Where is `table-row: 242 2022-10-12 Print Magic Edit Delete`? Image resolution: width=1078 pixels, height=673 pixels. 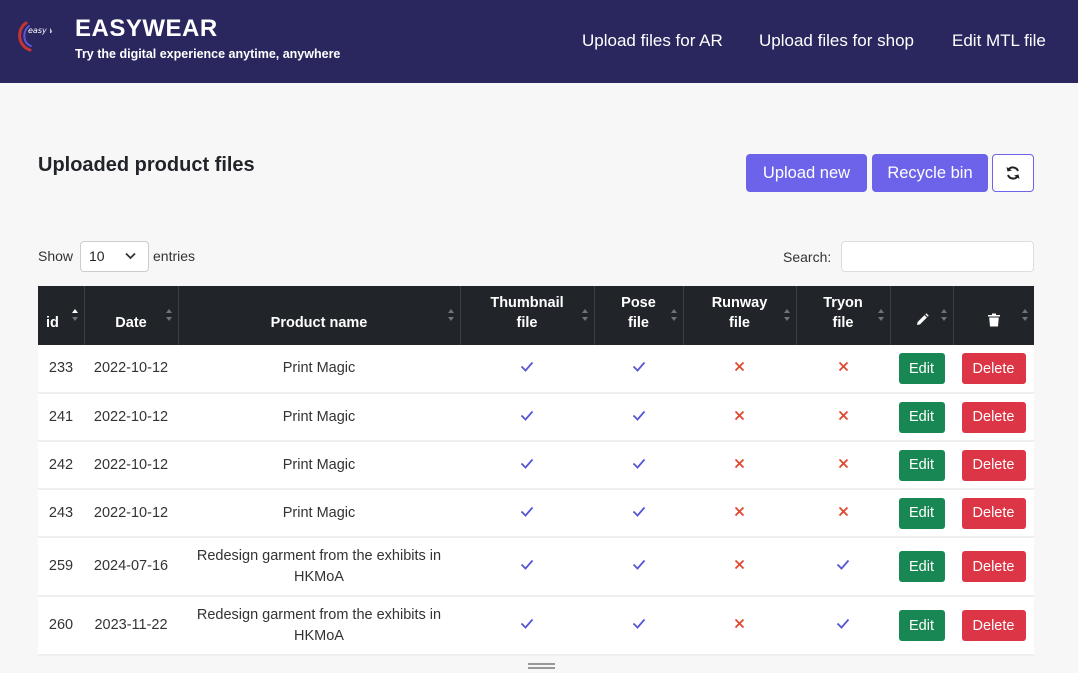 table-row: 242 2022-10-12 Print Magic Edit Delete is located at coordinates (536, 465).